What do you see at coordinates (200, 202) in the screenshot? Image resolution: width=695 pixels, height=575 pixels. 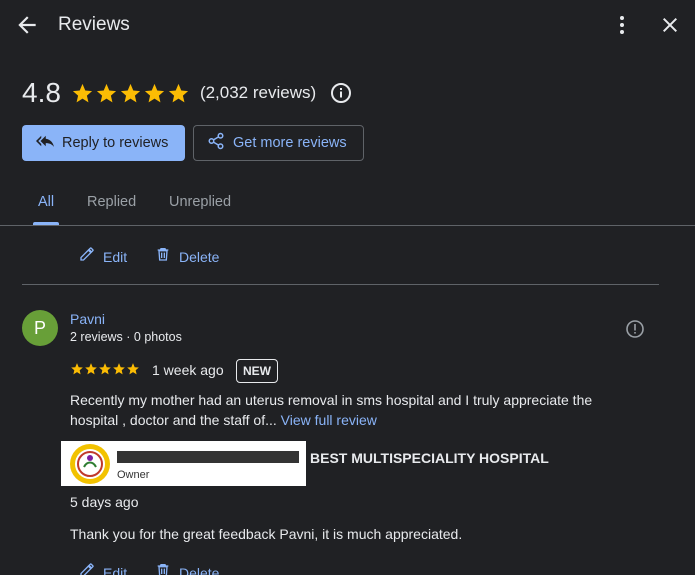 I see `tab-unreplied: Unreplied` at bounding box center [200, 202].